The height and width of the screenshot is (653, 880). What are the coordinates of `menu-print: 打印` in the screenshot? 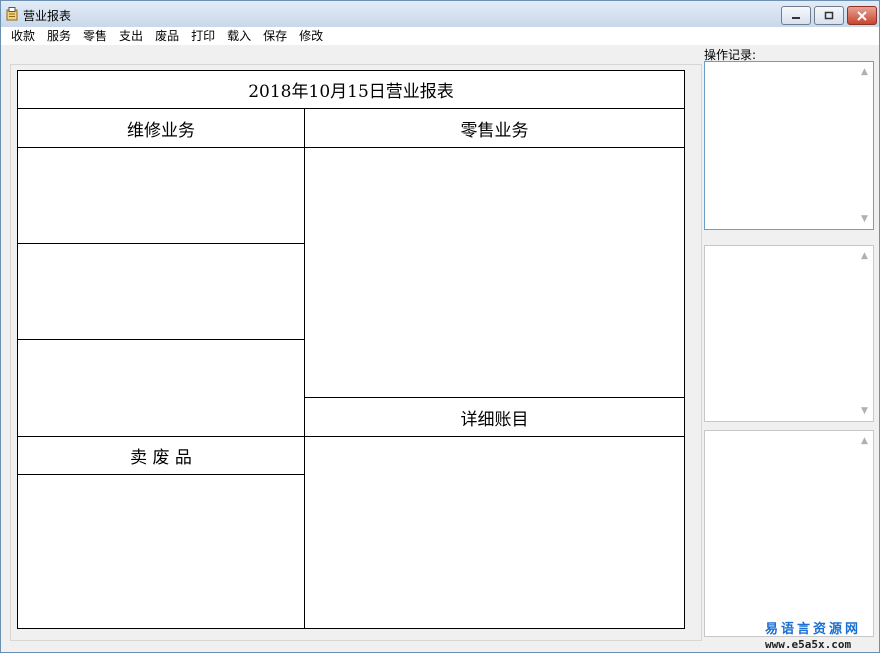 It's located at (203, 36).